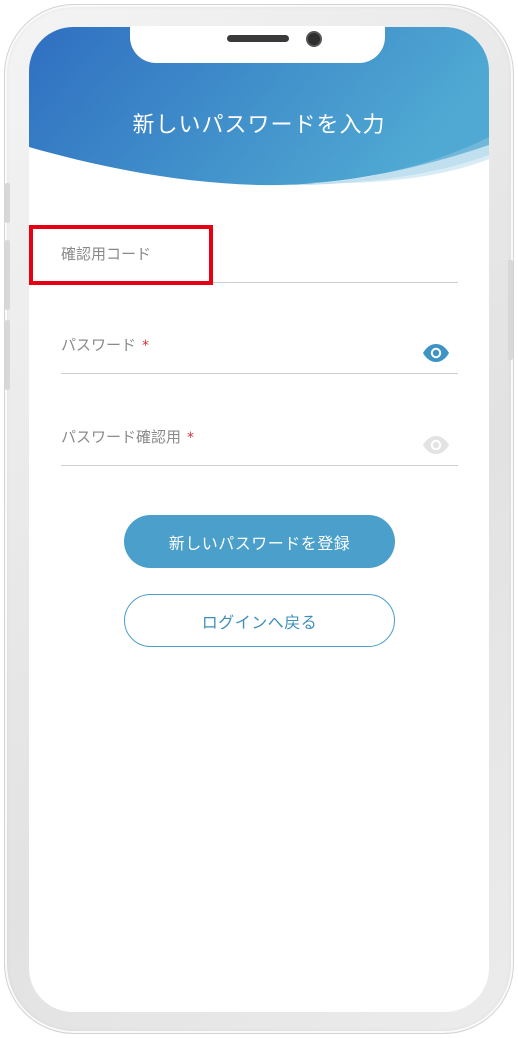  What do you see at coordinates (258, 38) in the screenshot?
I see `speaker-icon` at bounding box center [258, 38].